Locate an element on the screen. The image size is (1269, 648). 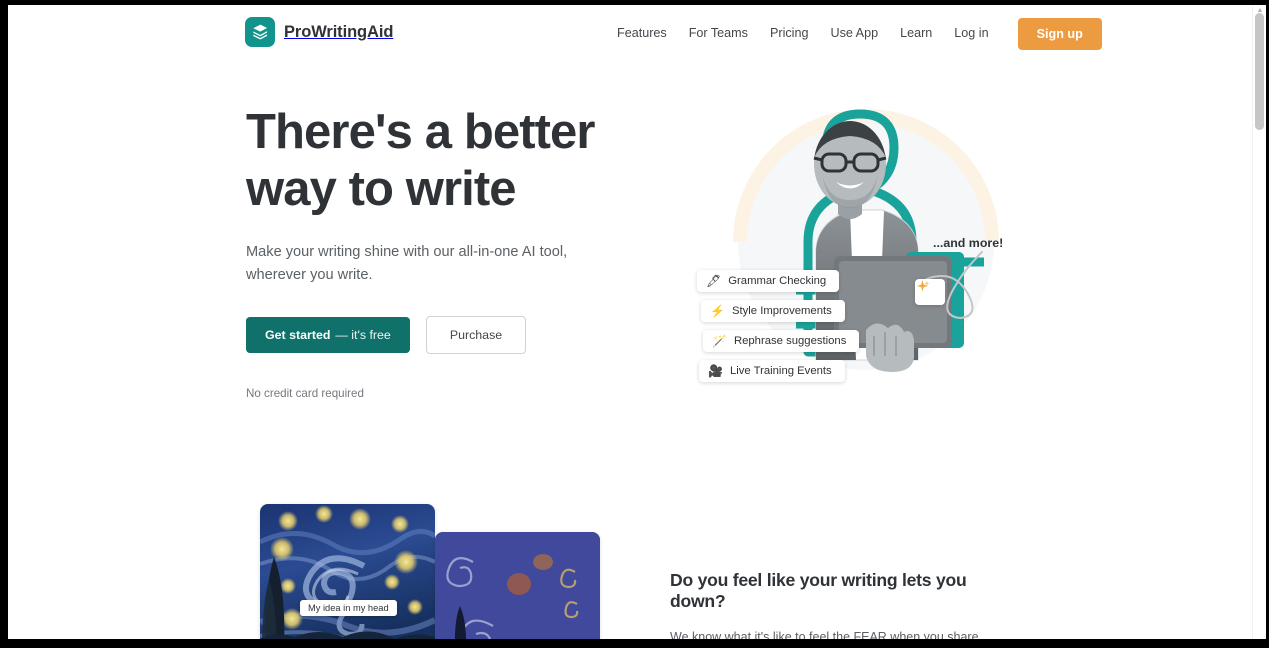
get-started-label: Get started is located at coordinates (298, 335).